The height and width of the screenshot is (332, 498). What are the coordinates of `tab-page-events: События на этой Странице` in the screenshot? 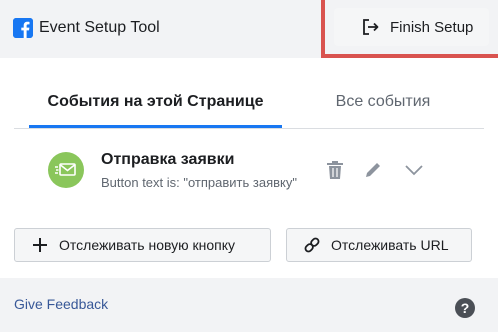 It's located at (155, 102).